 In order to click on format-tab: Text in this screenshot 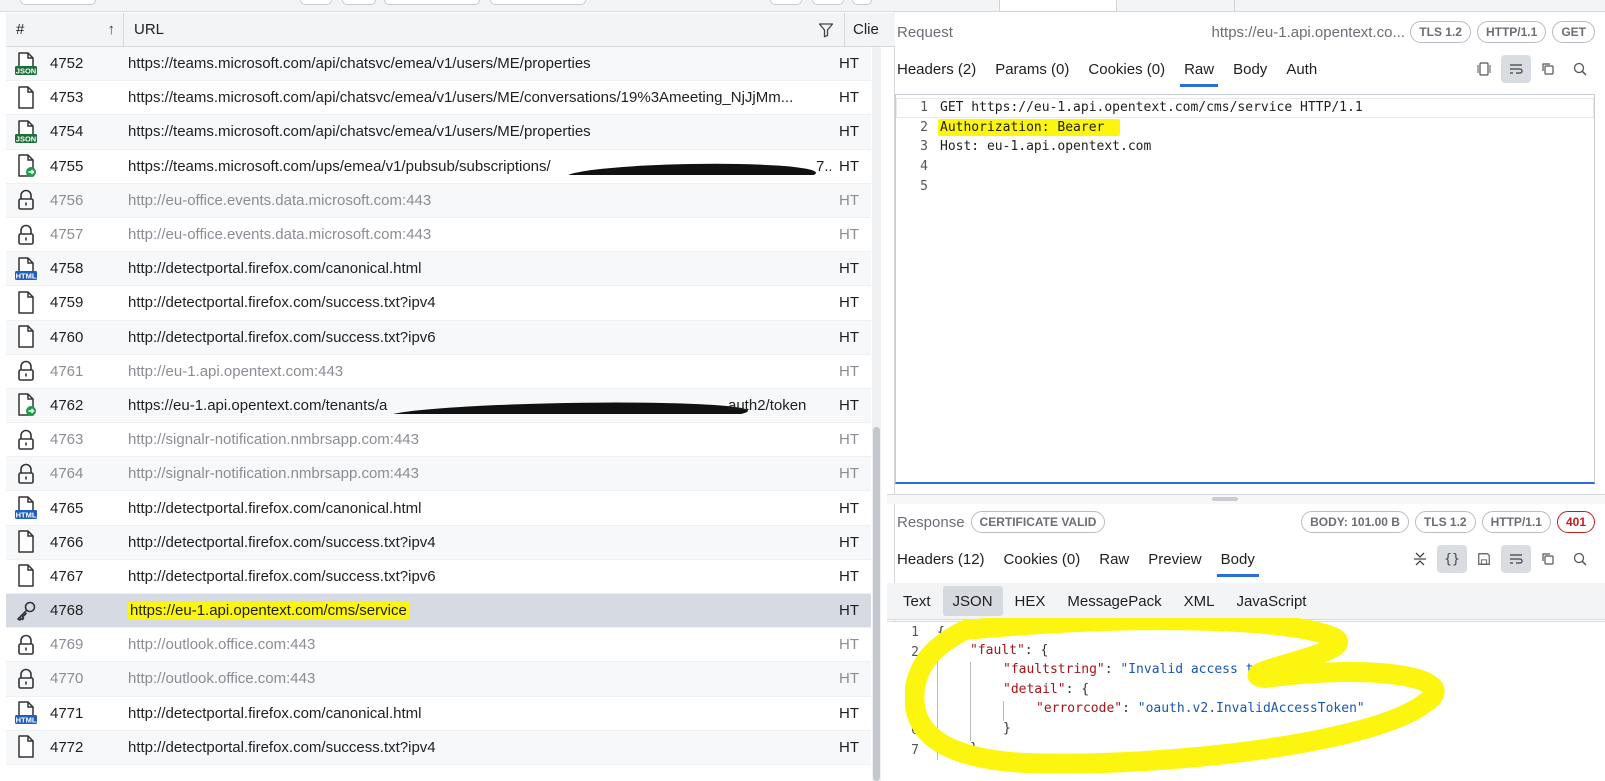, I will do `click(917, 601)`.